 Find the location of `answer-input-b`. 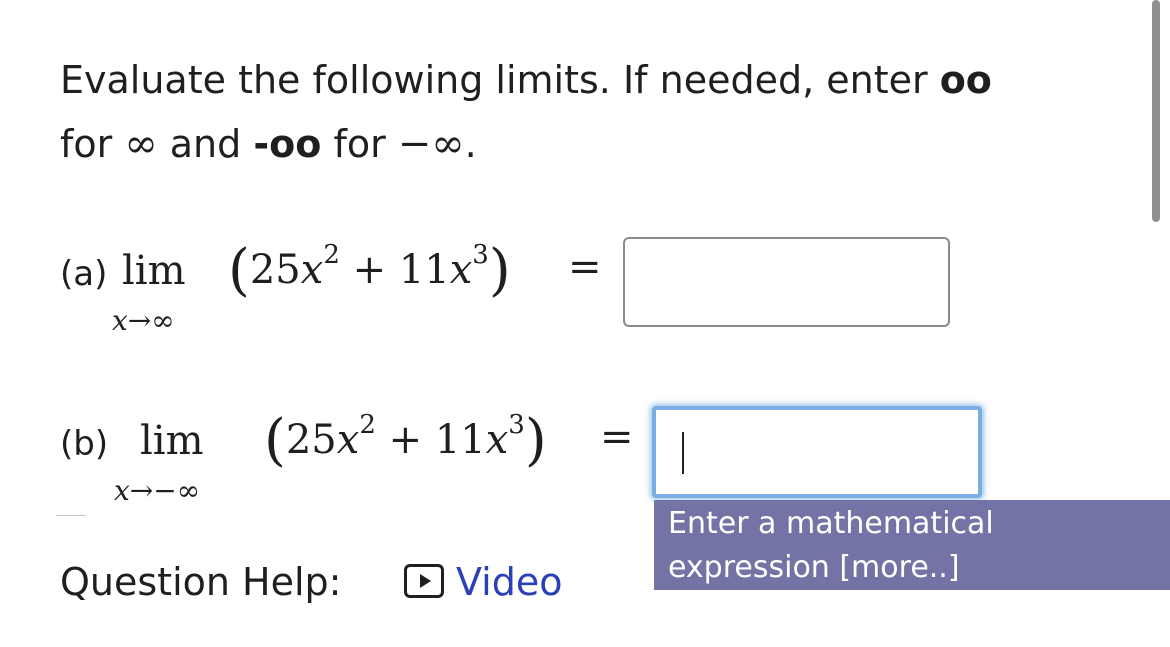

answer-input-b is located at coordinates (817, 452).